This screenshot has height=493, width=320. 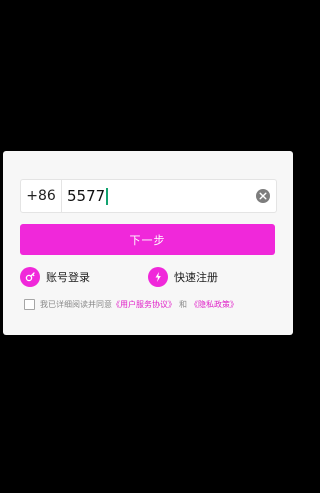 What do you see at coordinates (214, 304) in the screenshot?
I see `privacy-policy-link: 《隐私政策》` at bounding box center [214, 304].